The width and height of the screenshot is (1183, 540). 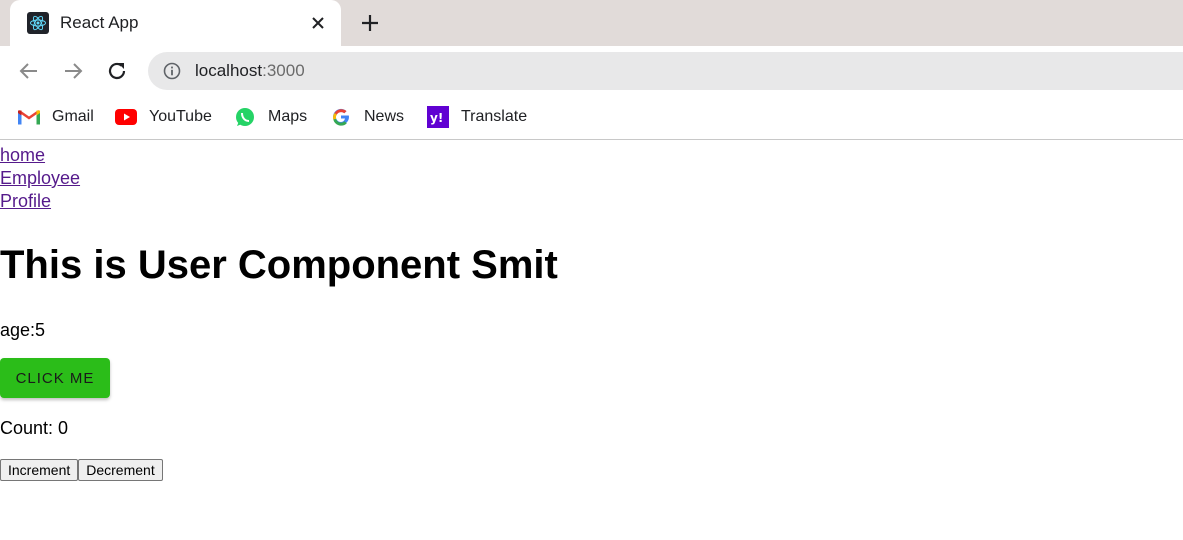 What do you see at coordinates (591, 118) in the screenshot?
I see `bookmarks-bar: Gmail YouTube Maps News y! Translate` at bounding box center [591, 118].